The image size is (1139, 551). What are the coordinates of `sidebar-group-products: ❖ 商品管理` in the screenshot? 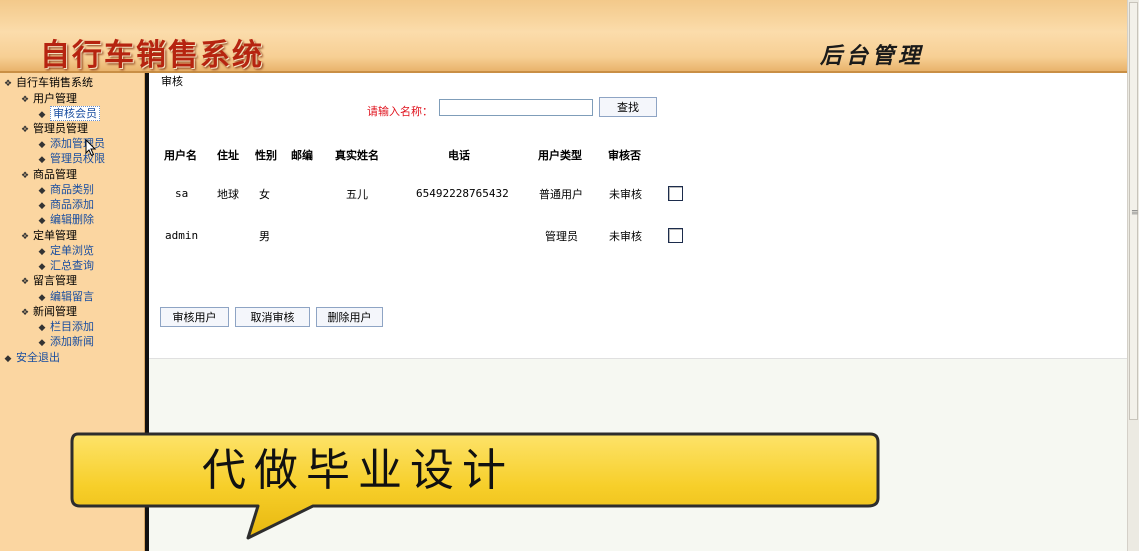 It's located at (48, 174).